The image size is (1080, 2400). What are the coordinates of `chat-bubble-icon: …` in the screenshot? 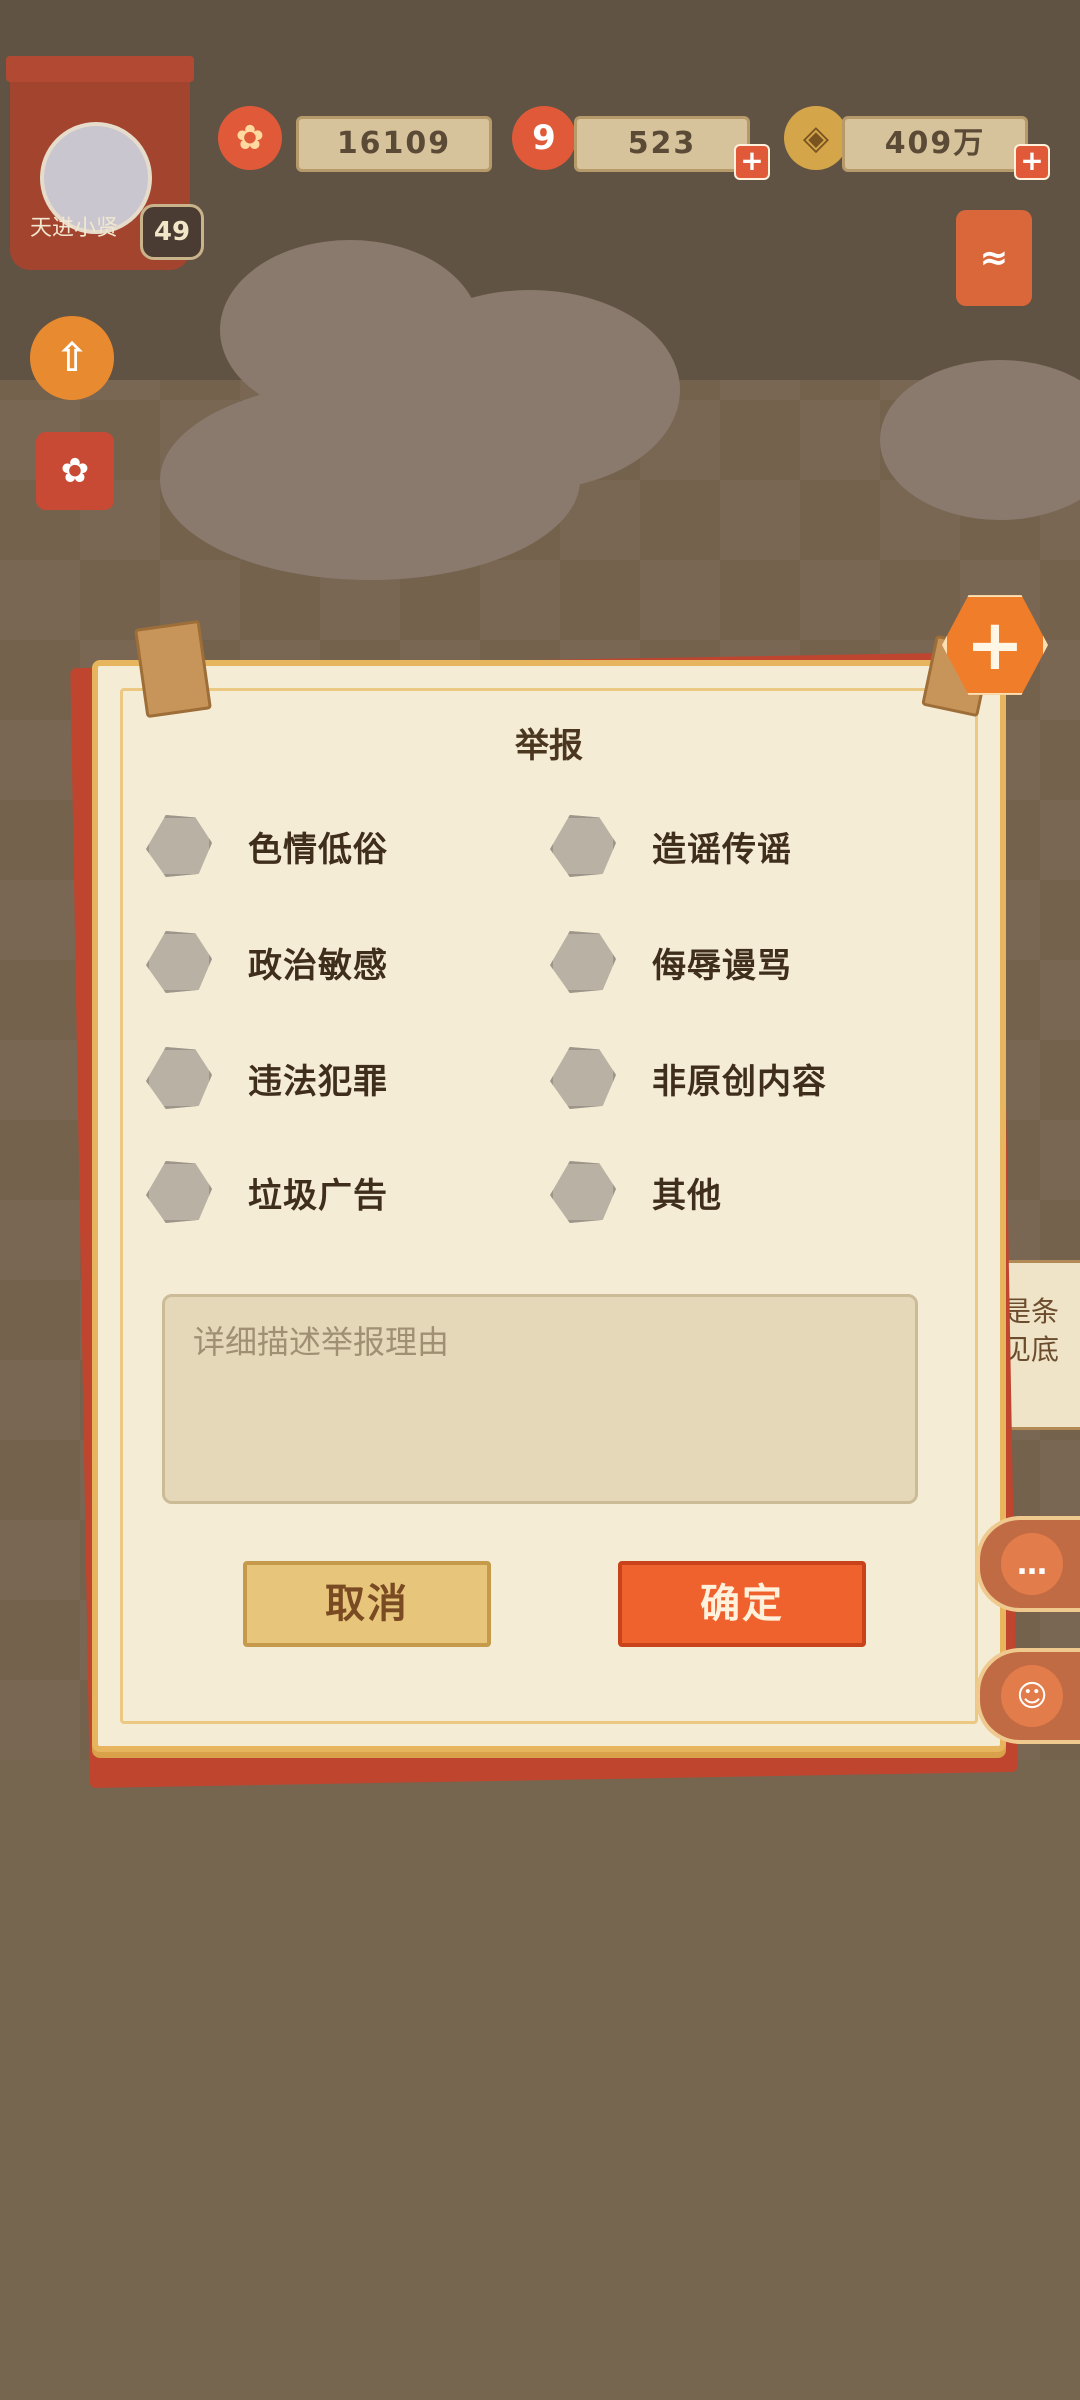 It's located at (1032, 1564).